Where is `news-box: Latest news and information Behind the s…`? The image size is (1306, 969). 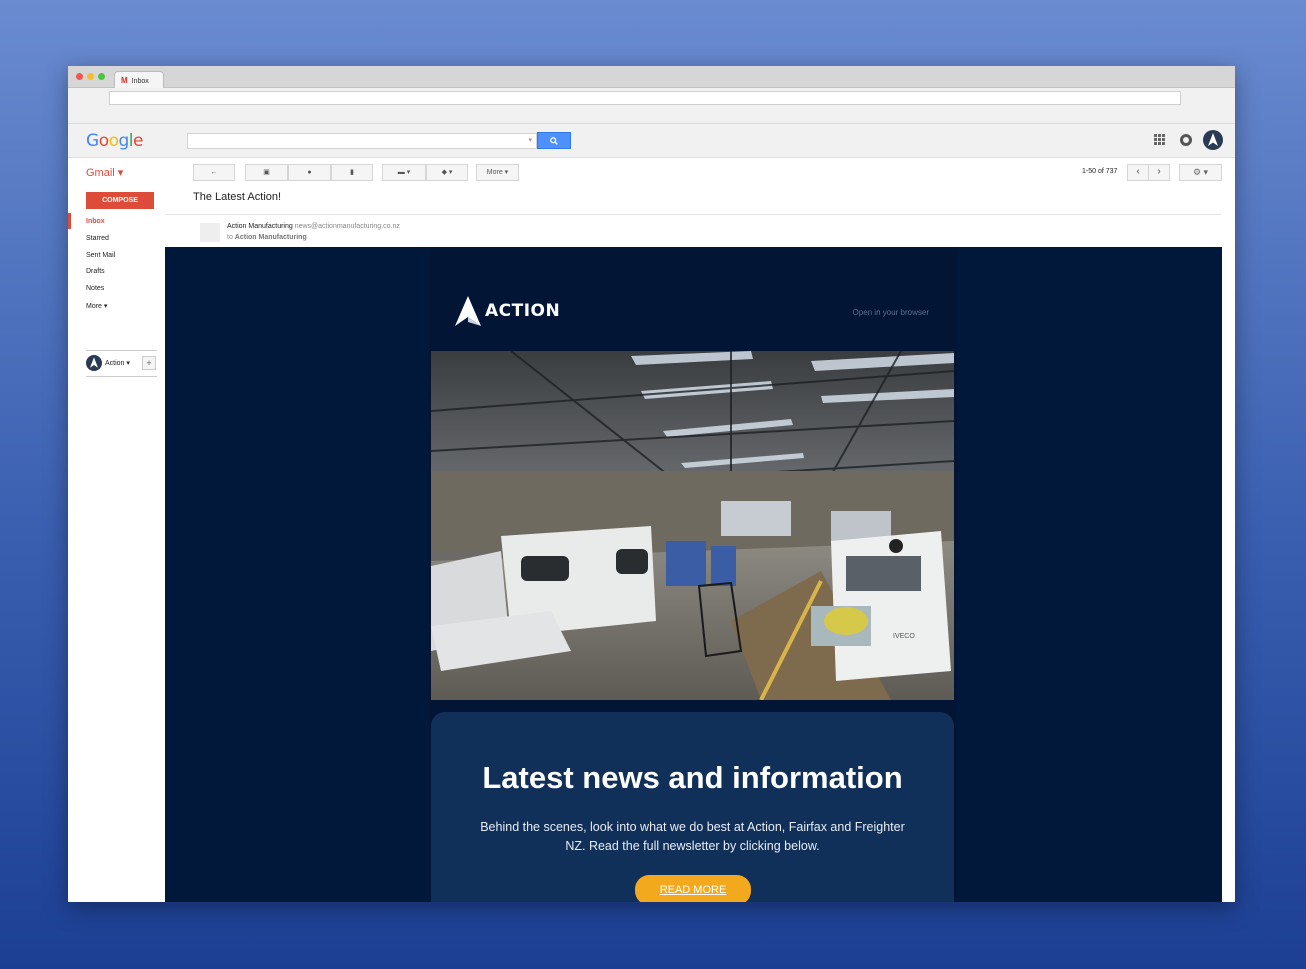 news-box: Latest news and information Behind the s… is located at coordinates (692, 807).